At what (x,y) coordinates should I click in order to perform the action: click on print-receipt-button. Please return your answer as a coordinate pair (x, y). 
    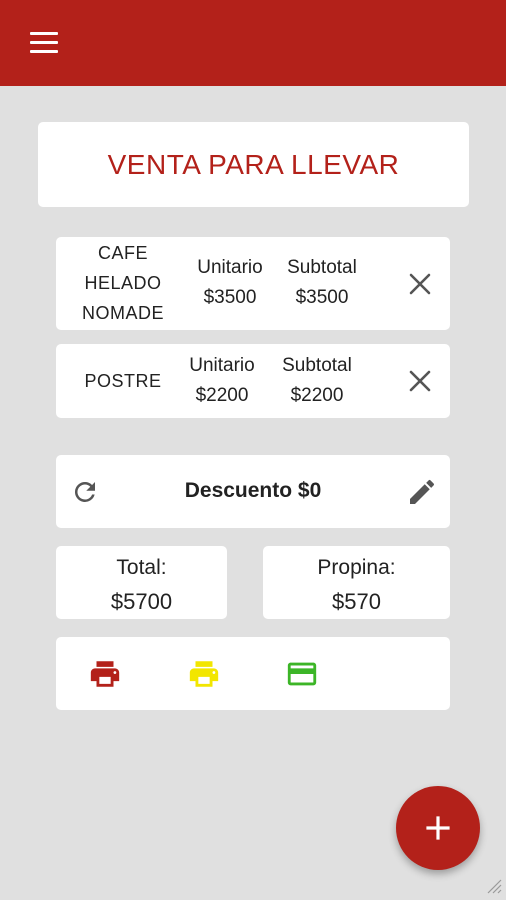
    Looking at the image, I should click on (105, 674).